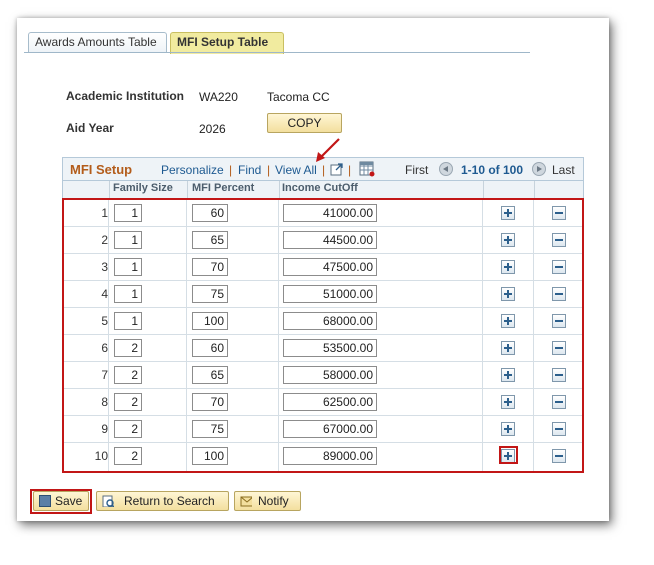 This screenshot has height=565, width=654. I want to click on return-search-icon, so click(108, 501).